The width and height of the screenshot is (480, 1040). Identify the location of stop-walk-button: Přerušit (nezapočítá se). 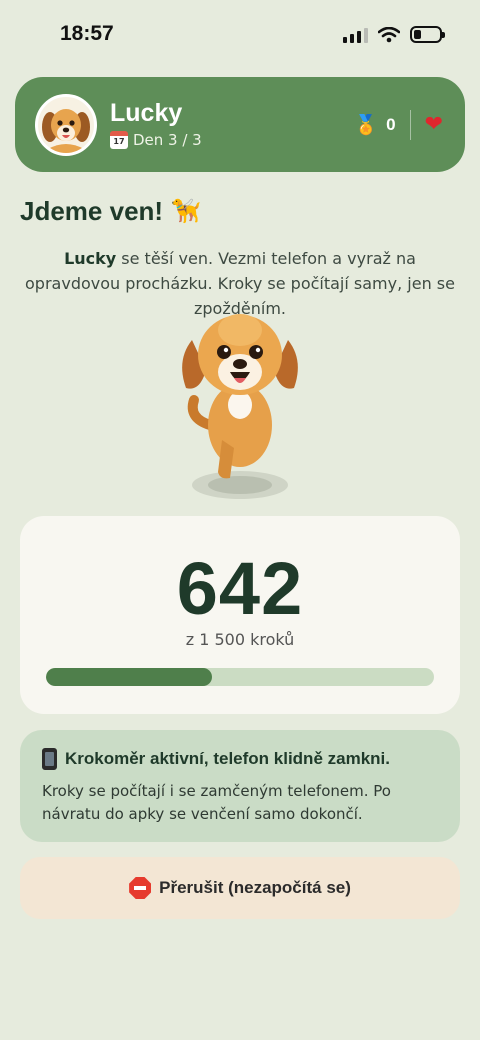
(240, 888).